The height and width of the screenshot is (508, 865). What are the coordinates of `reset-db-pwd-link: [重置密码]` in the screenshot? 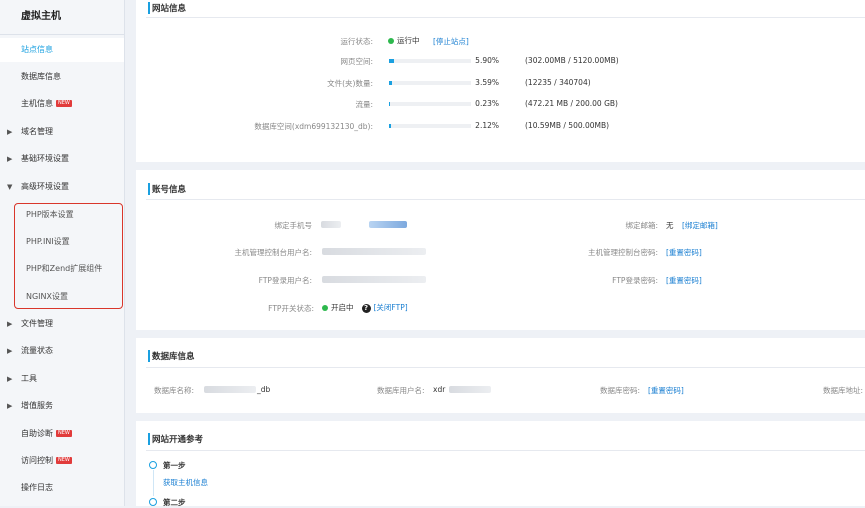 It's located at (666, 390).